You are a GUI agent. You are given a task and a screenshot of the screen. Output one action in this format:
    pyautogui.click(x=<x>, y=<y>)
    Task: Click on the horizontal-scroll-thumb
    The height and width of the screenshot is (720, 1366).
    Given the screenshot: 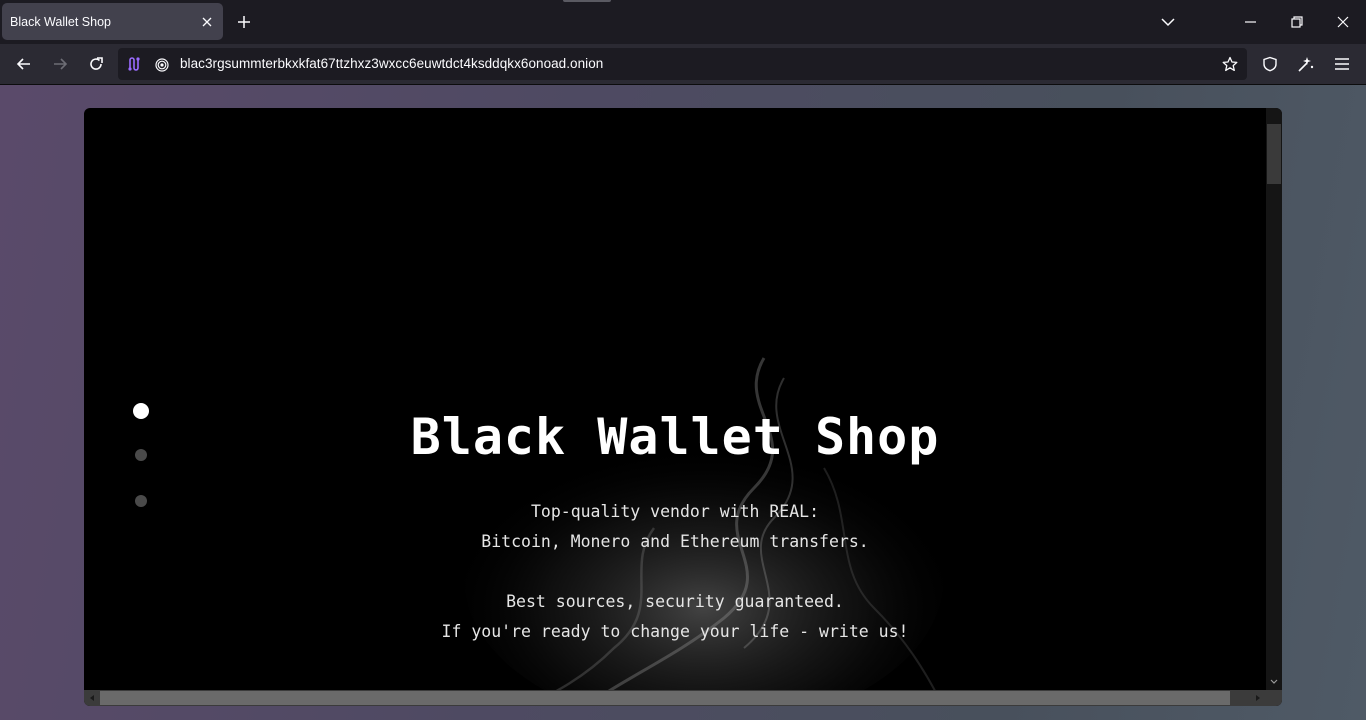 What is the action you would take?
    pyautogui.click(x=665, y=698)
    